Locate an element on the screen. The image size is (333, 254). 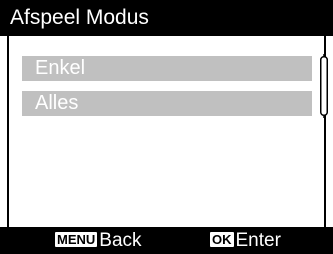
menu-item-enkel: Enkel is located at coordinates (167, 68).